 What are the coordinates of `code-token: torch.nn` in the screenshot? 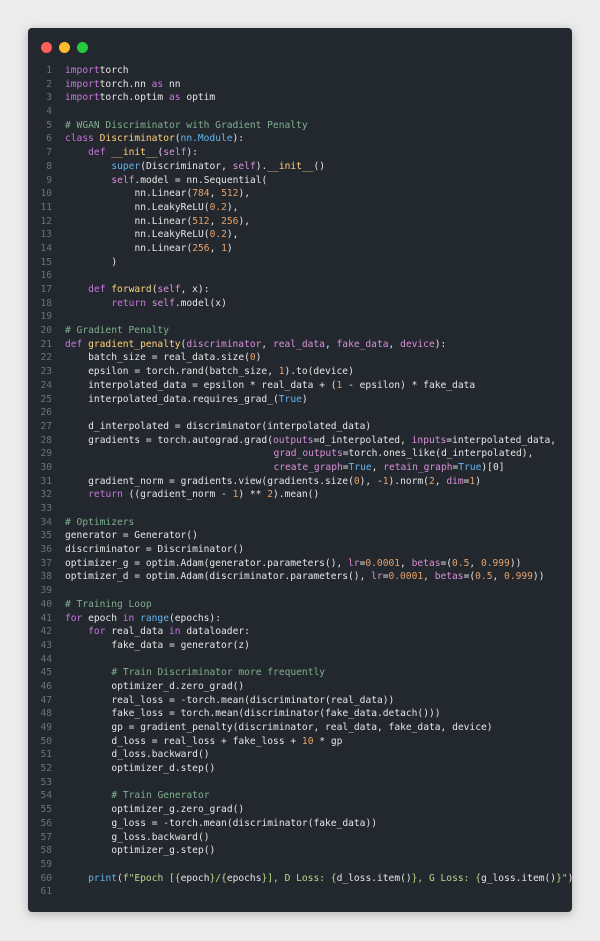 It's located at (125, 84).